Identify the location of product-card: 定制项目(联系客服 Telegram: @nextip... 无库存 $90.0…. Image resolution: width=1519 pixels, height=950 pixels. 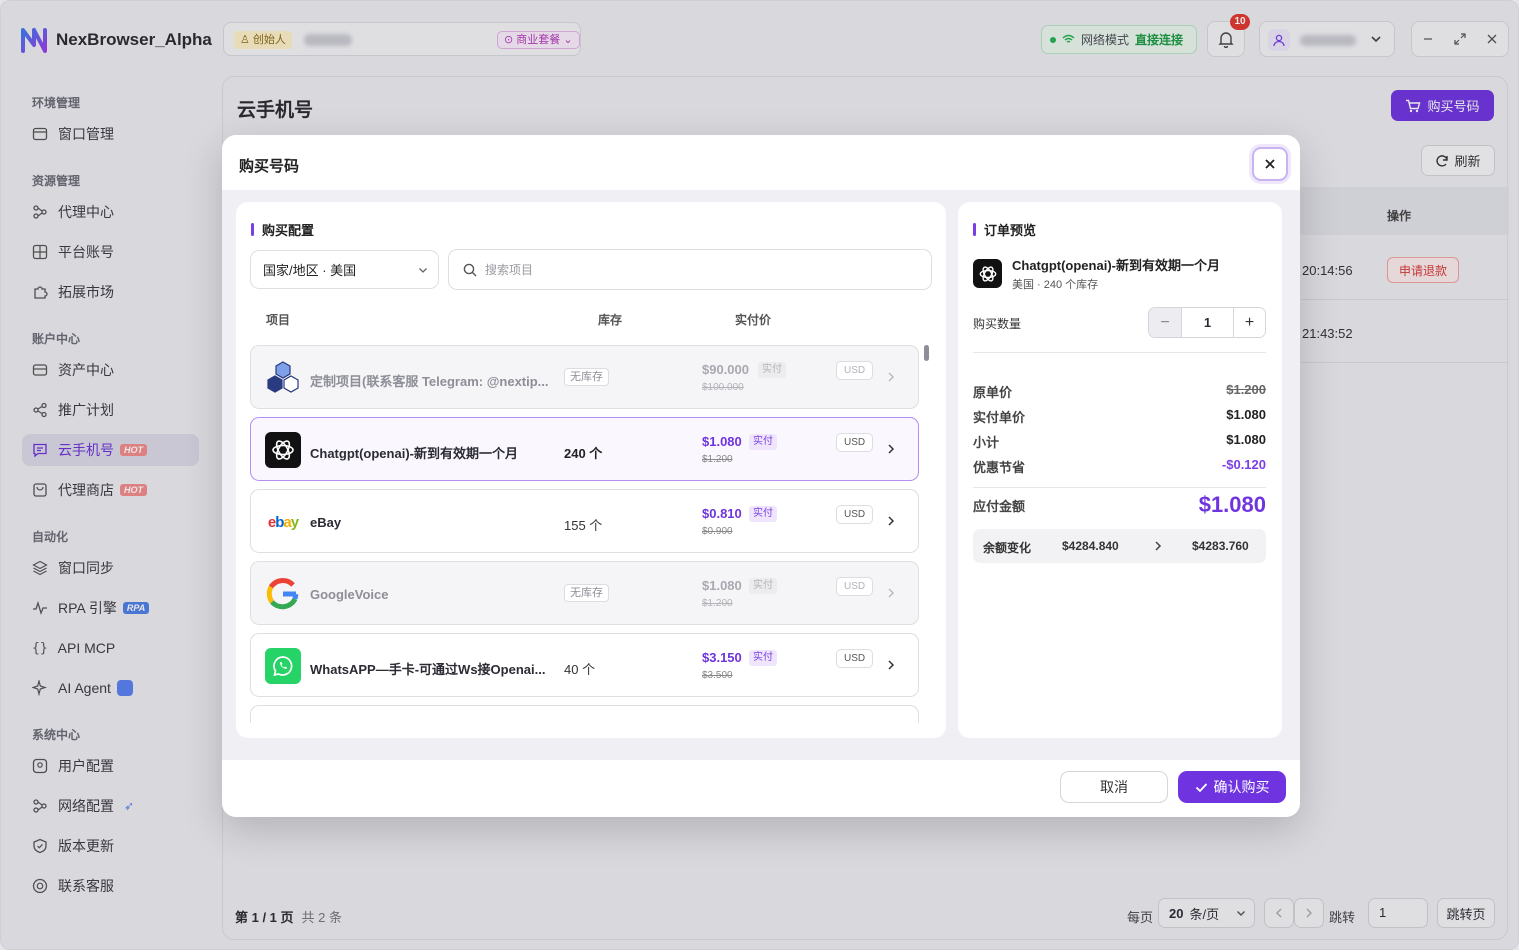
(584, 377).